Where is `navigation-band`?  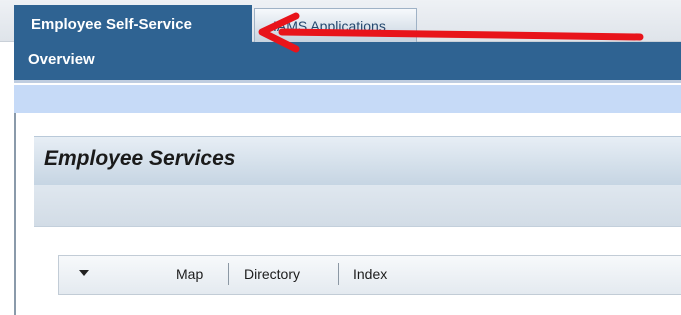
navigation-band is located at coordinates (347, 99).